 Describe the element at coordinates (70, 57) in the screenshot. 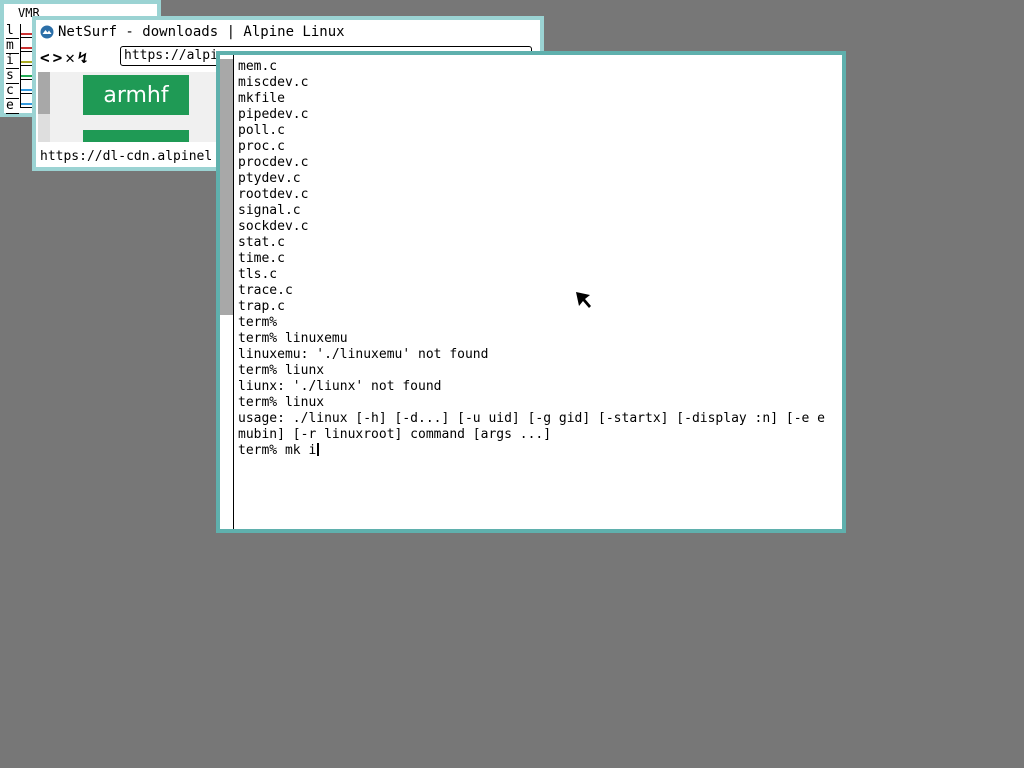

I see `stop-icon: ✕` at that location.